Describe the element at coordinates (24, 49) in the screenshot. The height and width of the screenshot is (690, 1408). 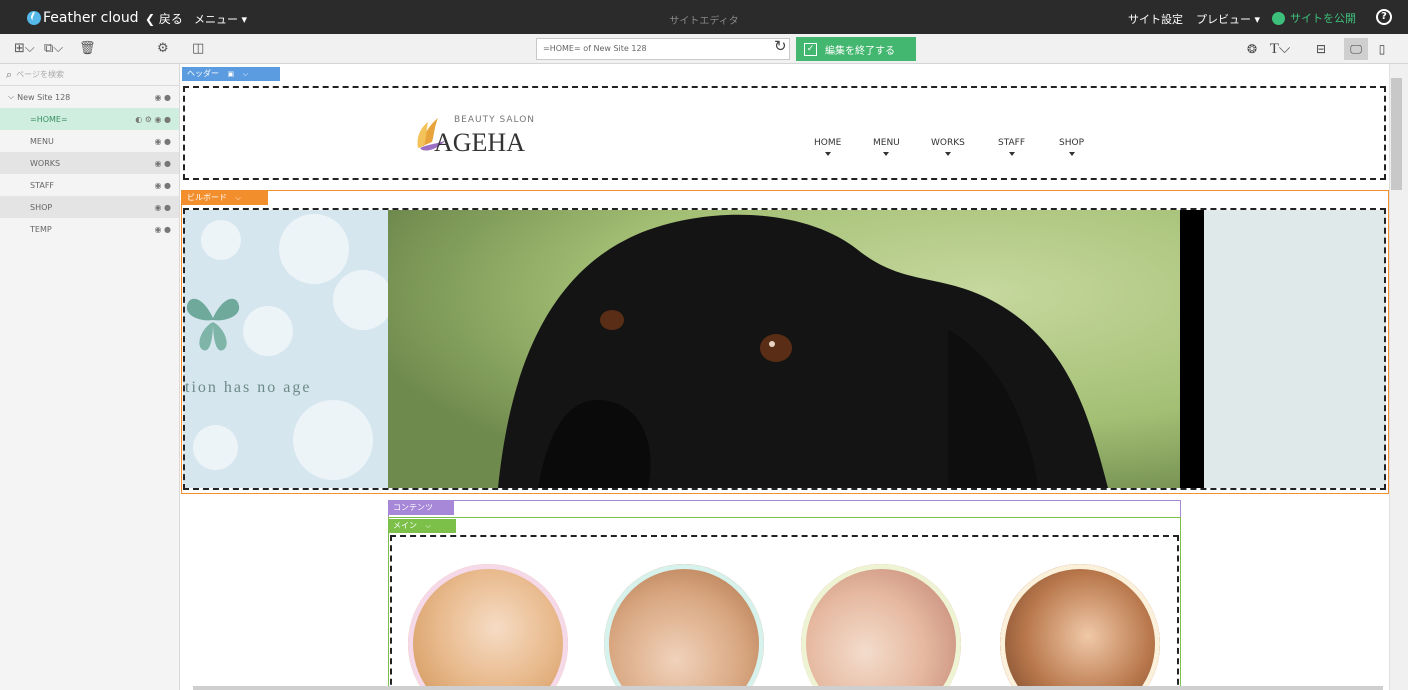
I see `add-page-icon: ⊞⌵` at that location.